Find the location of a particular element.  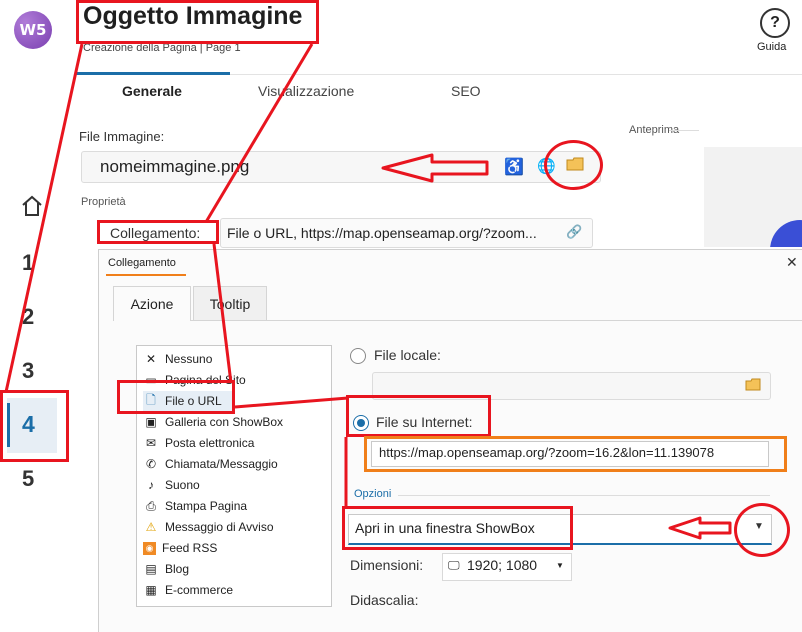

annotation-circle-dropdown is located at coordinates (762, 530).